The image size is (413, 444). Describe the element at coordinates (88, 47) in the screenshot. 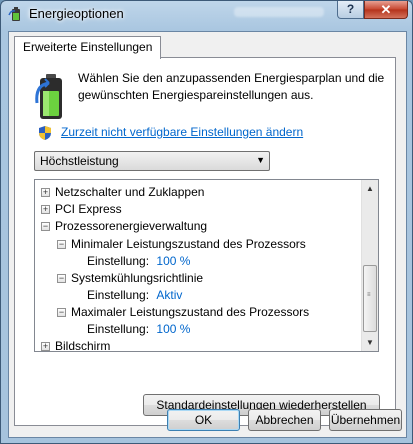

I see `tab-advanced-settings: Erweiterte Einstellungen` at that location.